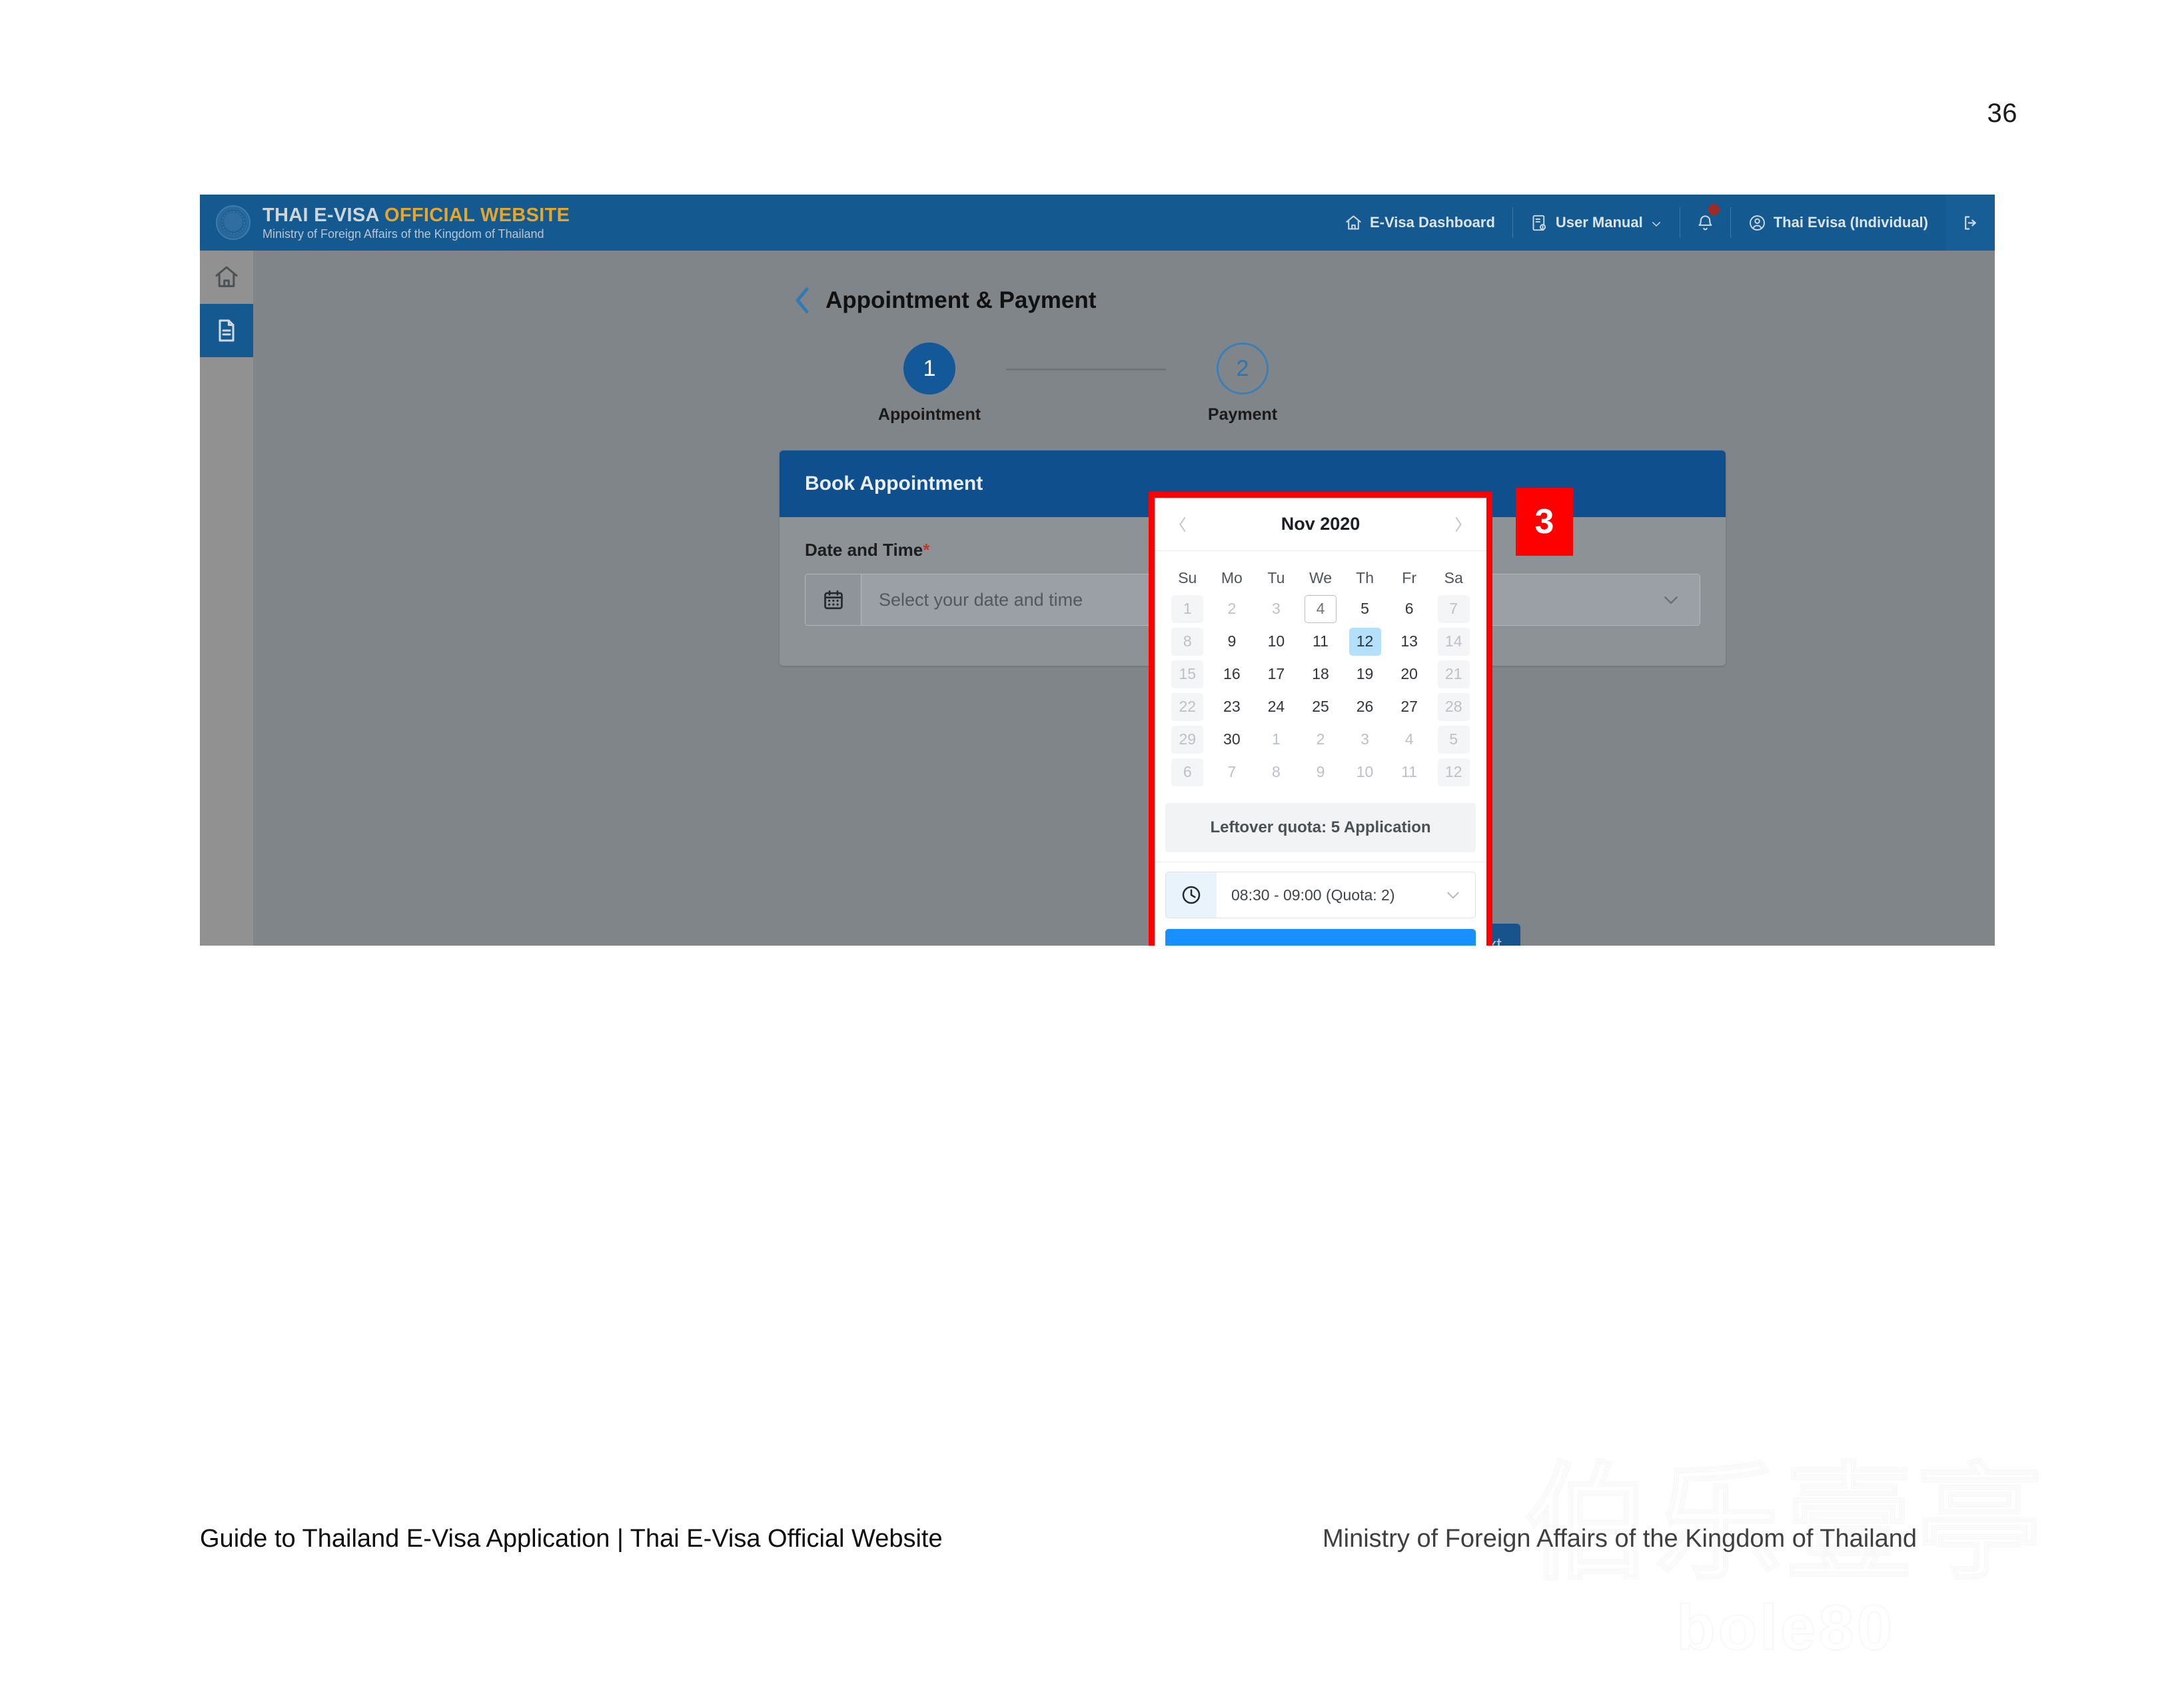  What do you see at coordinates (1409, 642) in the screenshot?
I see `calendar-day-13: 13` at bounding box center [1409, 642].